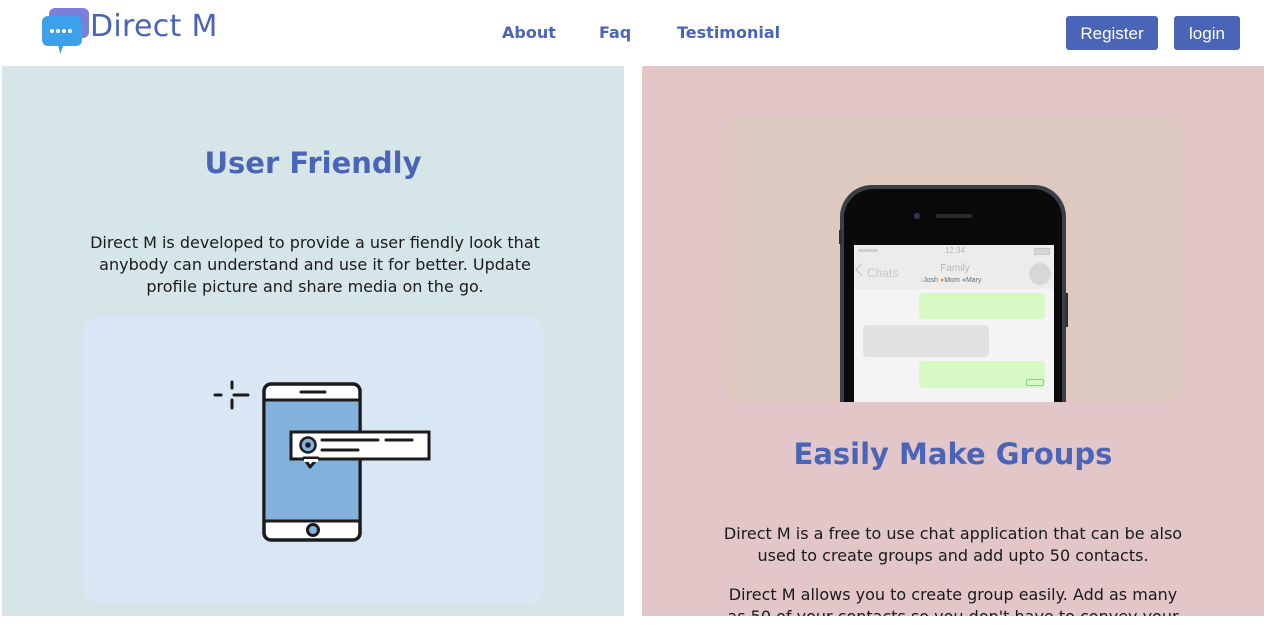 The height and width of the screenshot is (627, 1264). What do you see at coordinates (615, 33) in the screenshot?
I see `nav-faq-link: Faq` at bounding box center [615, 33].